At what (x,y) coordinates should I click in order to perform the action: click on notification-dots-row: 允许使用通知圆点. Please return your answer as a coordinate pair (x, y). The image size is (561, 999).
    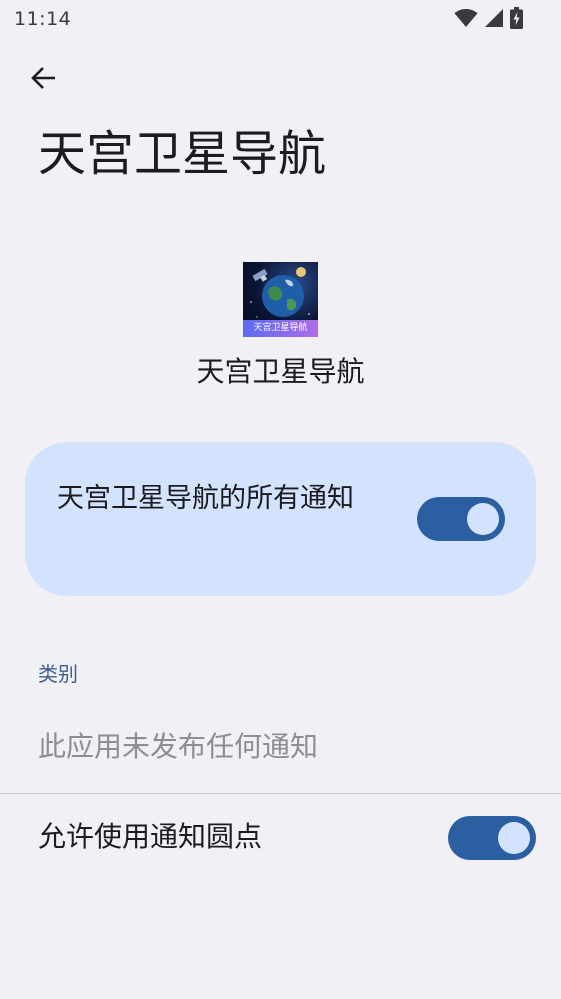
    Looking at the image, I should click on (280, 838).